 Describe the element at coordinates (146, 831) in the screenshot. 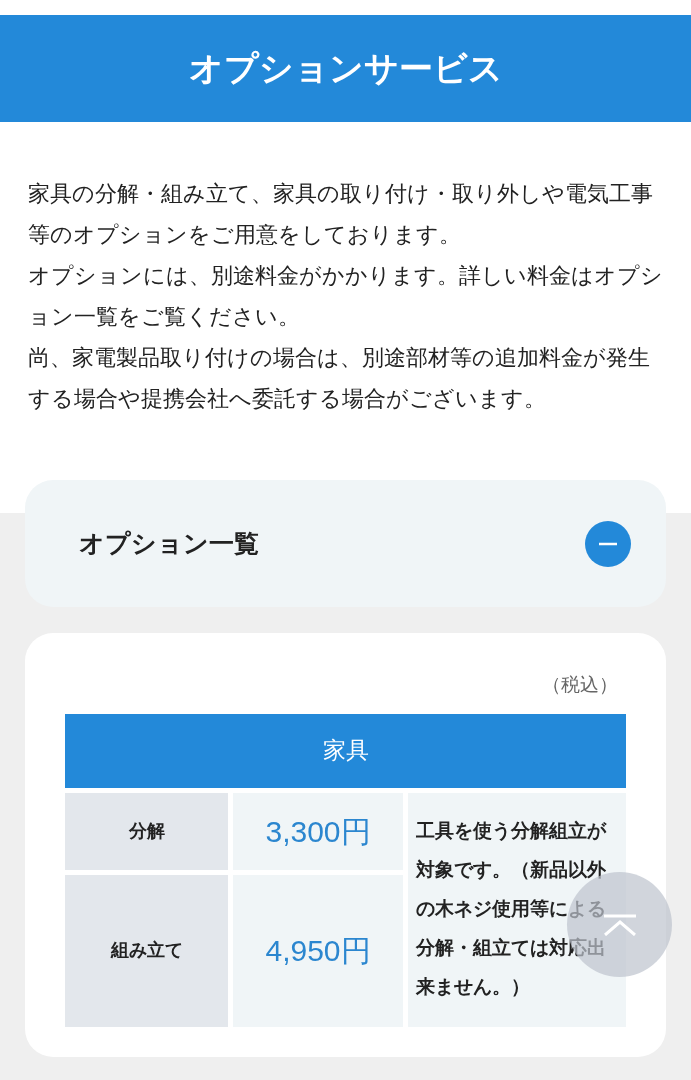

I see `table-cell: 分解` at that location.